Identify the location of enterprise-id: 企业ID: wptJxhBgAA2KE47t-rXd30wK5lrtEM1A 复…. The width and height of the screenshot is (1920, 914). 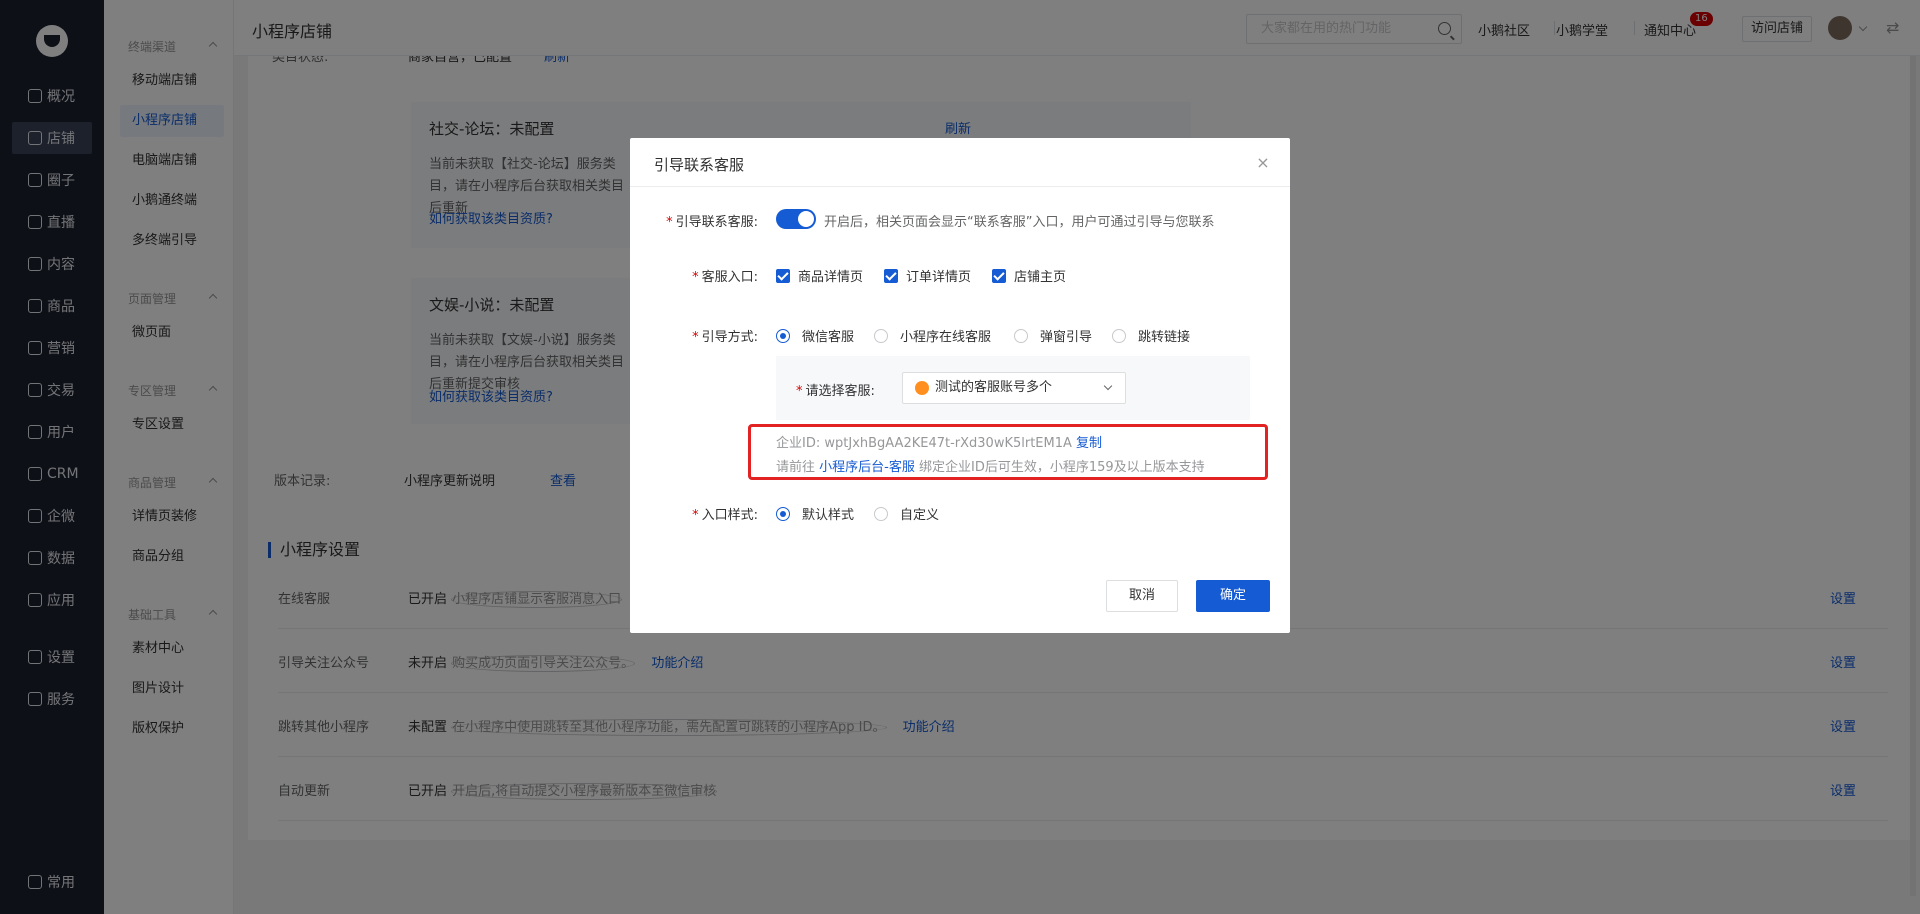
(939, 443).